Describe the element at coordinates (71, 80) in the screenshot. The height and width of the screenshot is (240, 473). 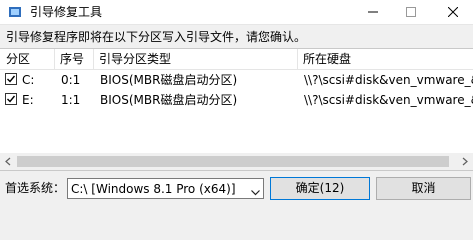
I see `index-cell: 0:1` at that location.